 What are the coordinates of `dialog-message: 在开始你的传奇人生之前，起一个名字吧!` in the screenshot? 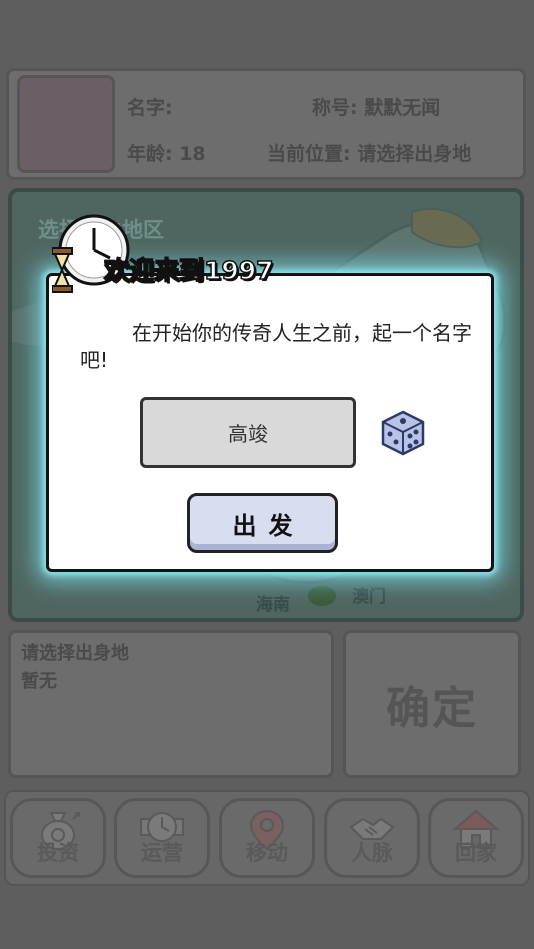 It's located at (280, 347).